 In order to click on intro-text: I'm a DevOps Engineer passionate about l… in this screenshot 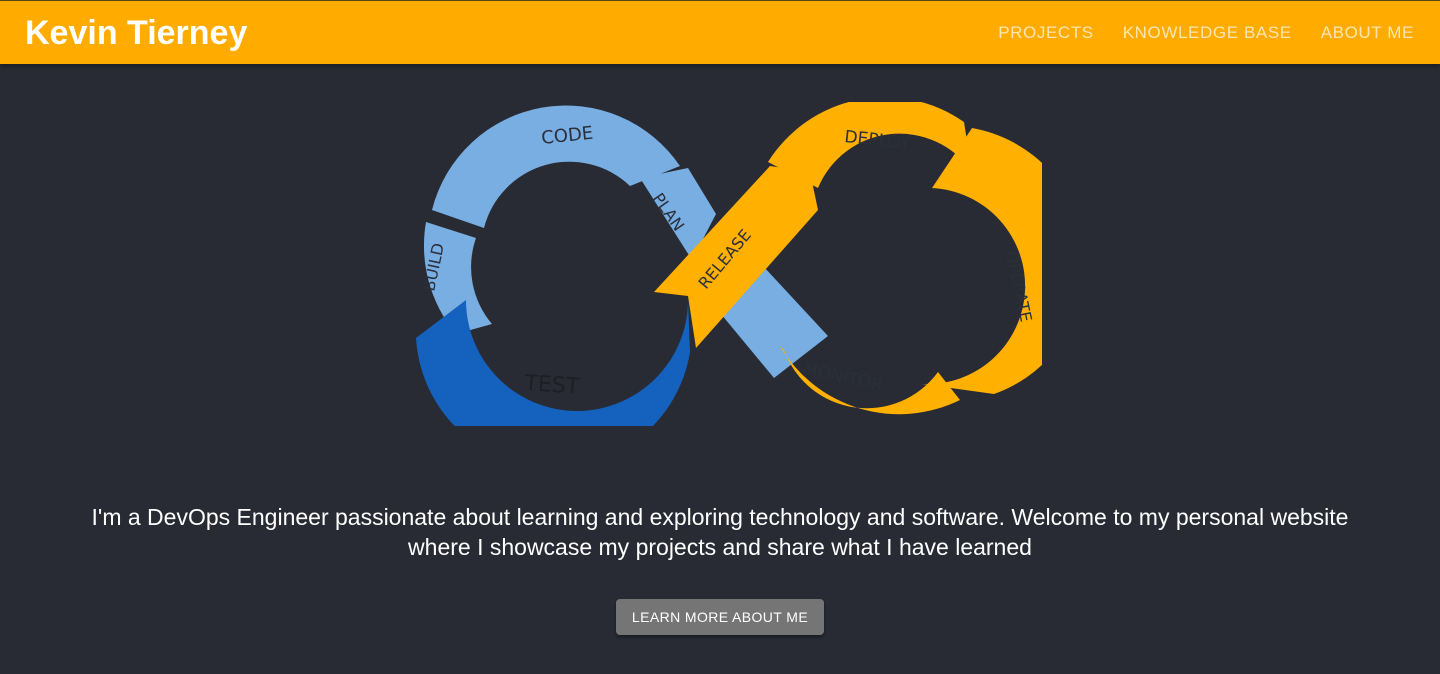, I will do `click(720, 532)`.